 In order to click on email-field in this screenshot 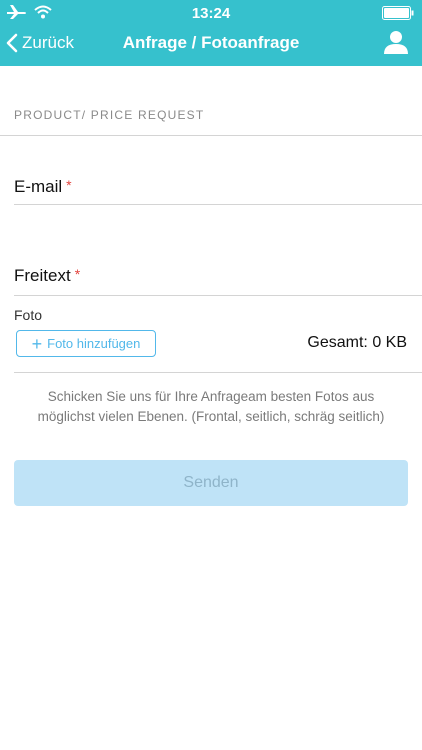, I will do `click(211, 186)`.